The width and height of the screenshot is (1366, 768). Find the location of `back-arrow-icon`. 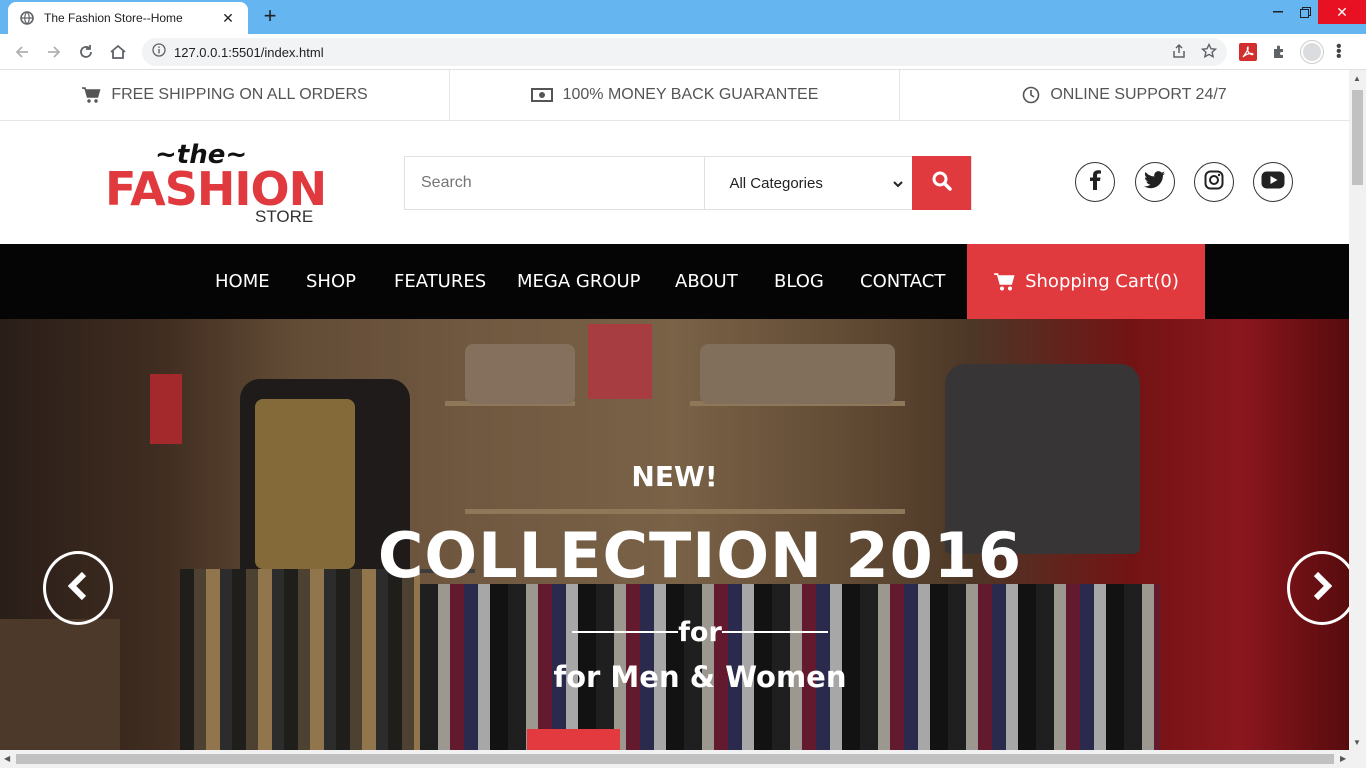

back-arrow-icon is located at coordinates (22, 52).